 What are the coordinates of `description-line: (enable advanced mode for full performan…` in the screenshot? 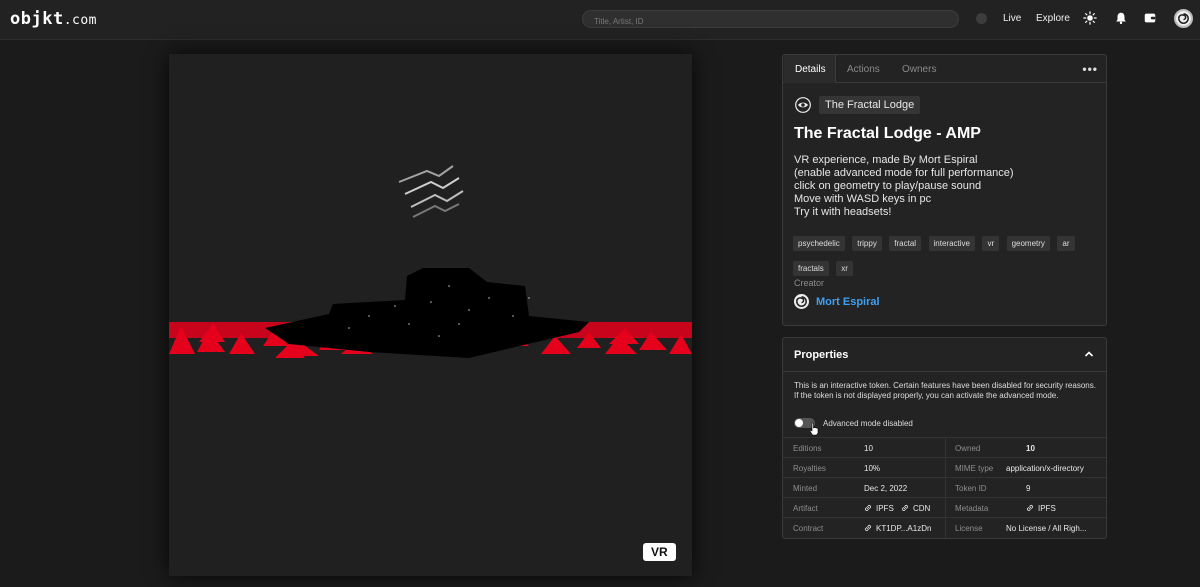 It's located at (904, 173).